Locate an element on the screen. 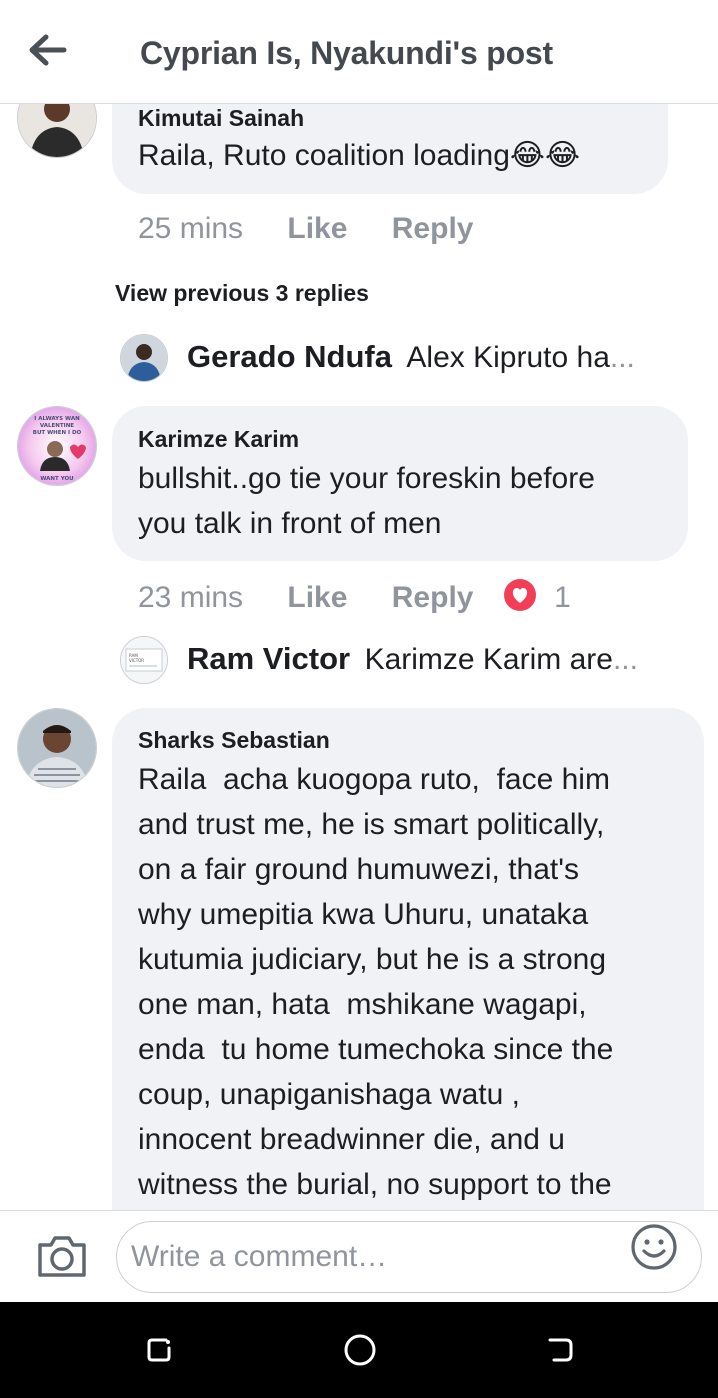 The width and height of the screenshot is (718, 1398). comment-timestamp: 25 mins is located at coordinates (191, 228).